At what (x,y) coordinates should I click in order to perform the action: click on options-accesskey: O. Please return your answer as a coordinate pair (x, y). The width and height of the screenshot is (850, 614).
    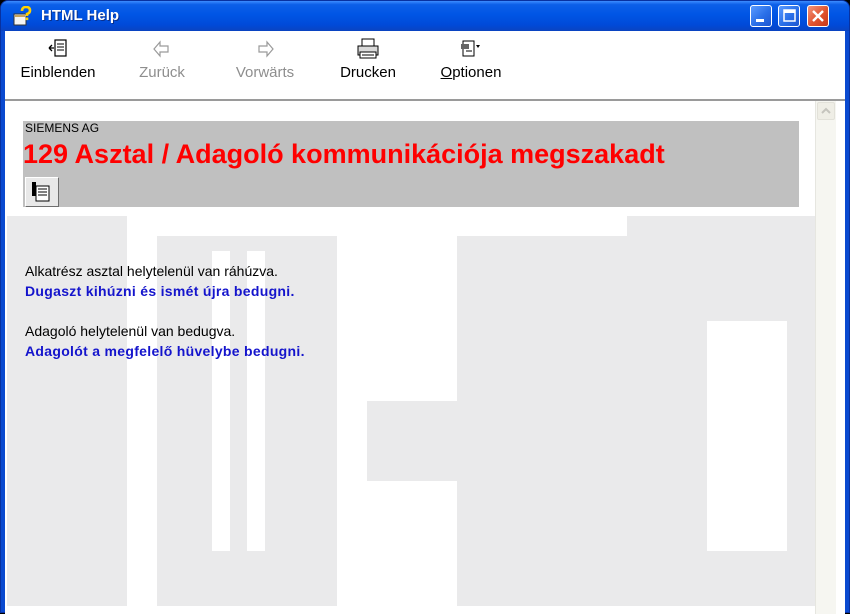
    Looking at the image, I should click on (446, 72).